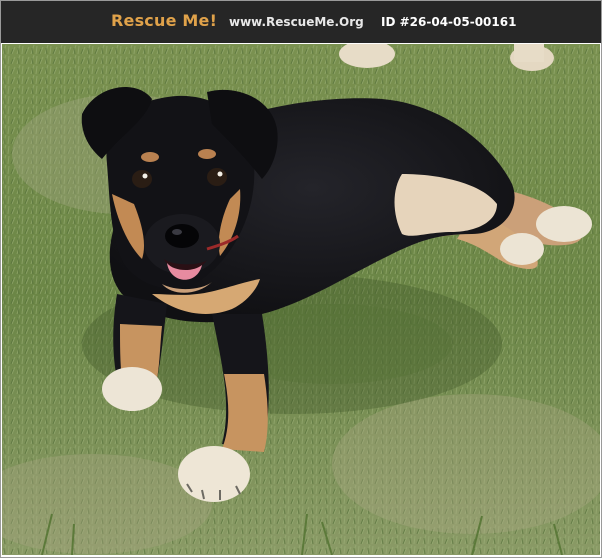 The height and width of the screenshot is (558, 602). Describe the element at coordinates (164, 20) in the screenshot. I see `brand-logo: Rescue Me!` at that location.